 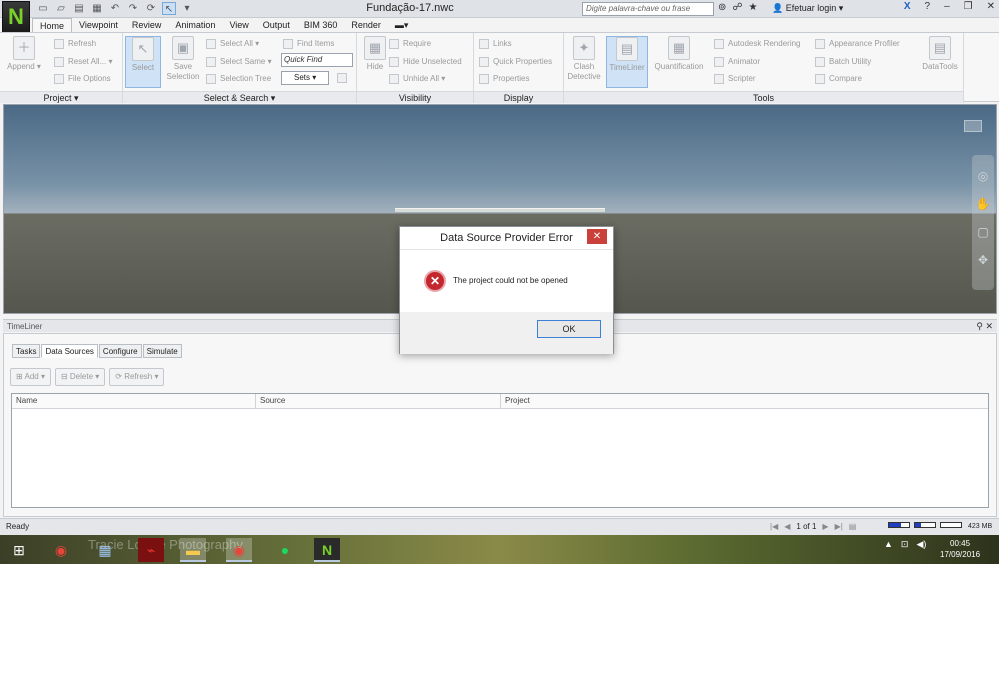 I want to click on taskbar-clock: 00:45 17/09/2016, so click(x=960, y=549).